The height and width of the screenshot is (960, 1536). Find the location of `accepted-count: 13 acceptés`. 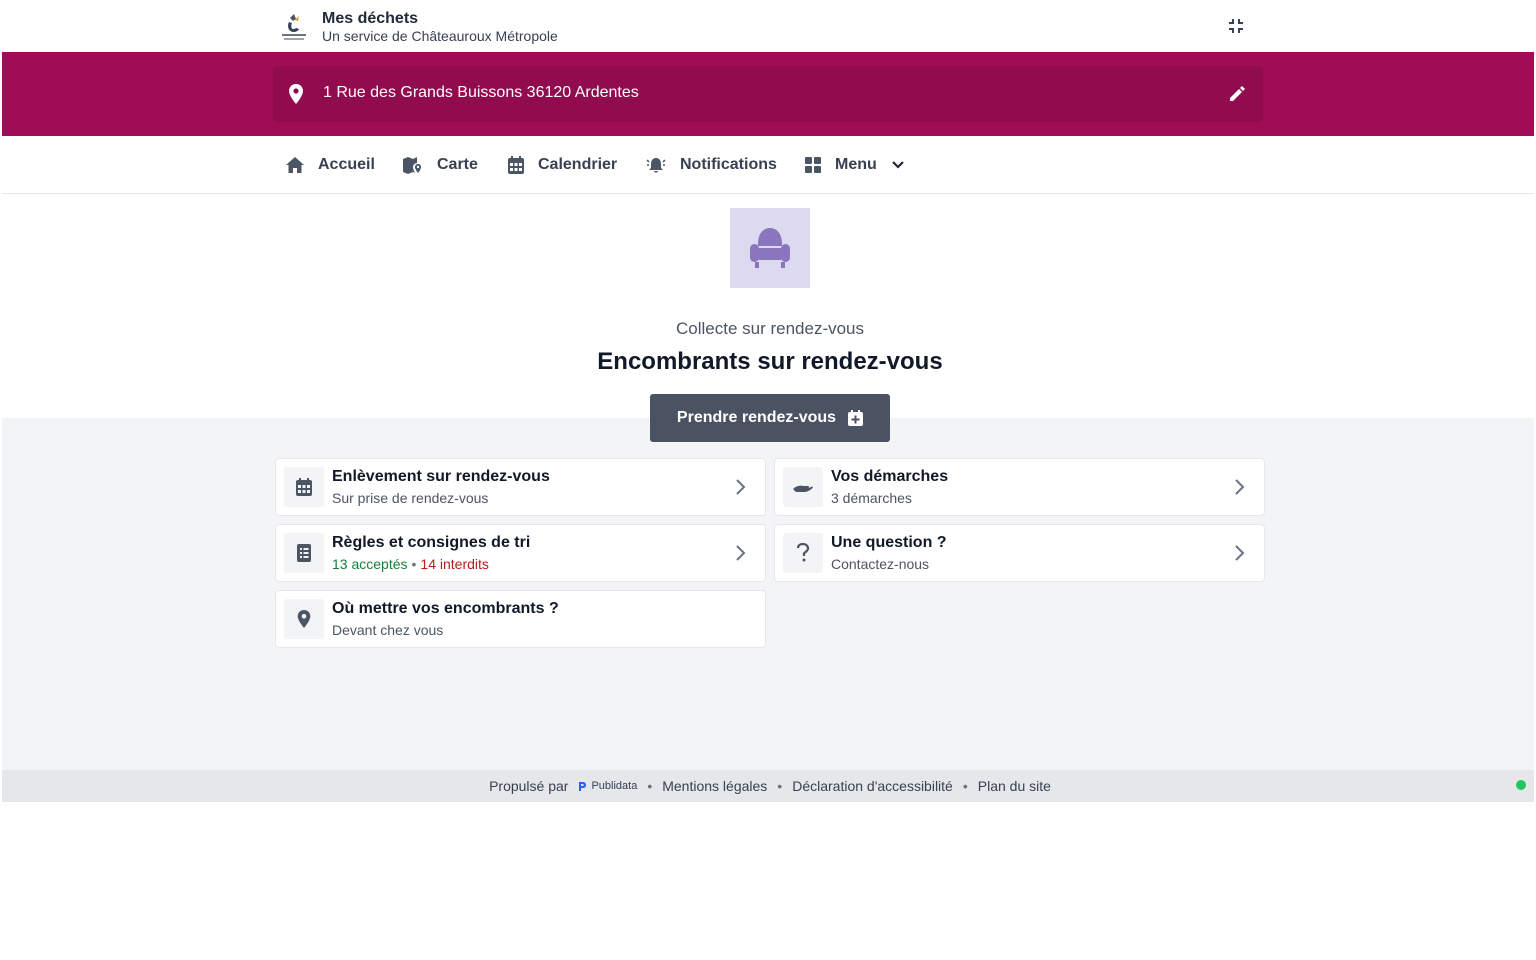

accepted-count: 13 acceptés is located at coordinates (370, 564).